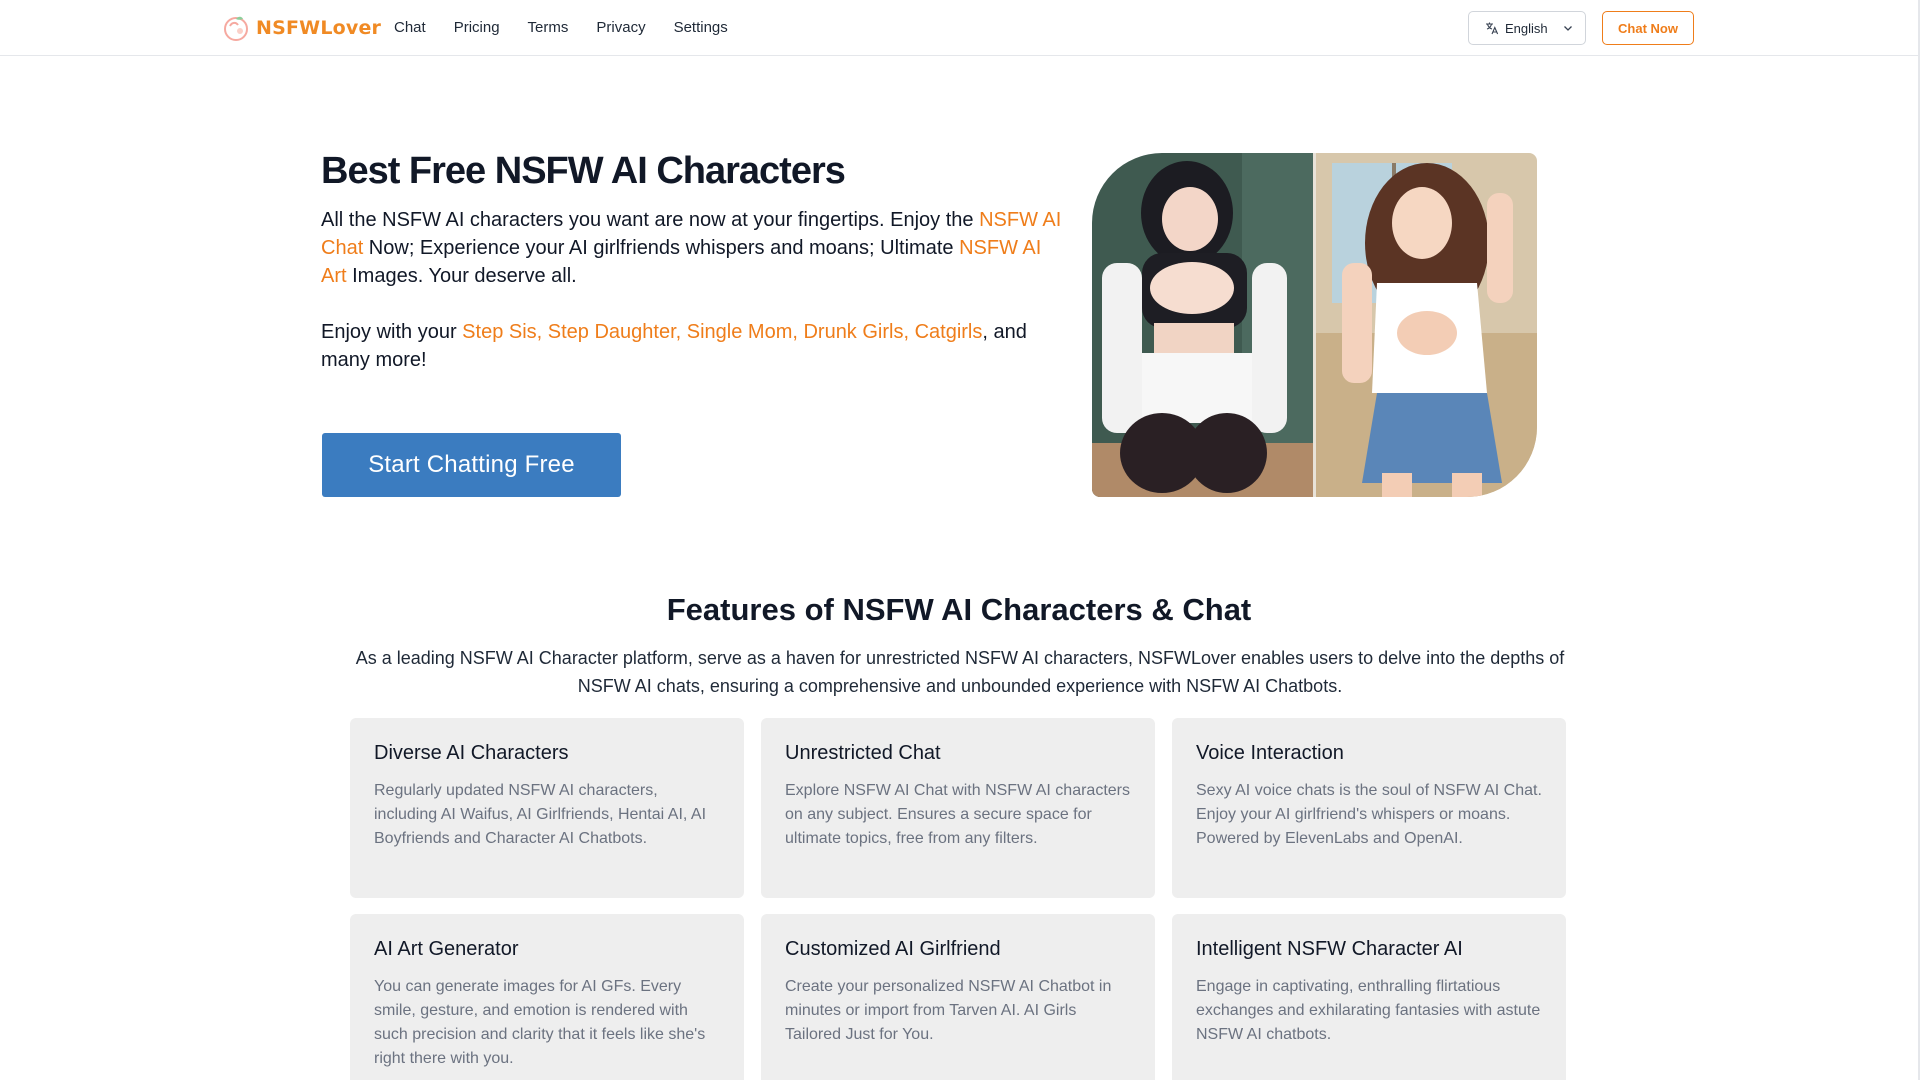 Image resolution: width=1920 pixels, height=1080 pixels. I want to click on main-nav: Chat Pricing Terms Privacy Settings, so click(575, 28).